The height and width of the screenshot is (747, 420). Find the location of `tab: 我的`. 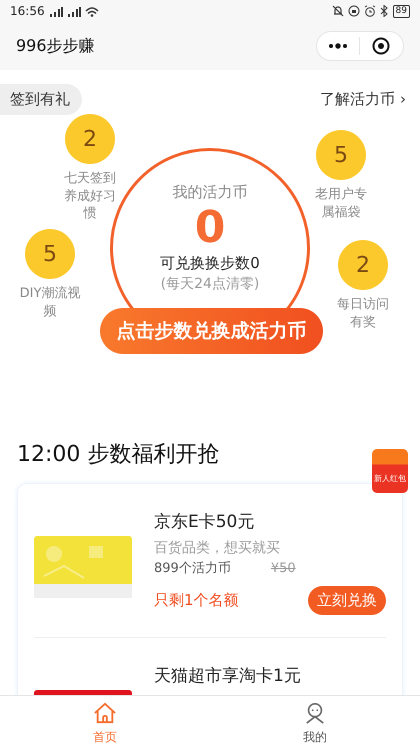

tab: 我的 is located at coordinates (315, 721).